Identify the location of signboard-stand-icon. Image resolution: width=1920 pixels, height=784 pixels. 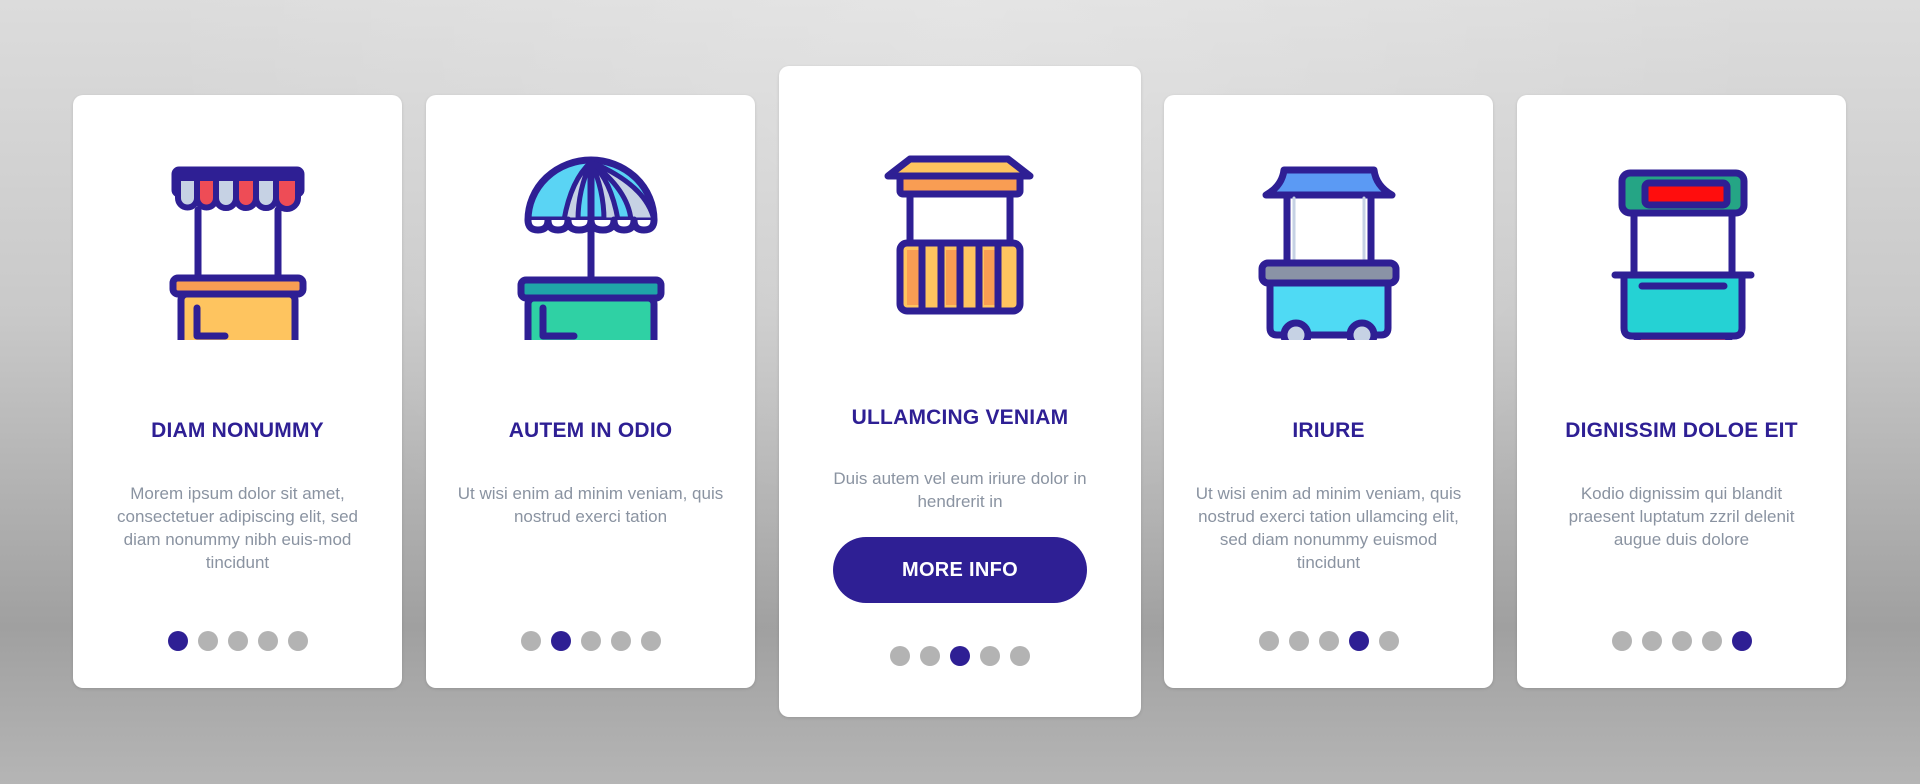
(1682, 254).